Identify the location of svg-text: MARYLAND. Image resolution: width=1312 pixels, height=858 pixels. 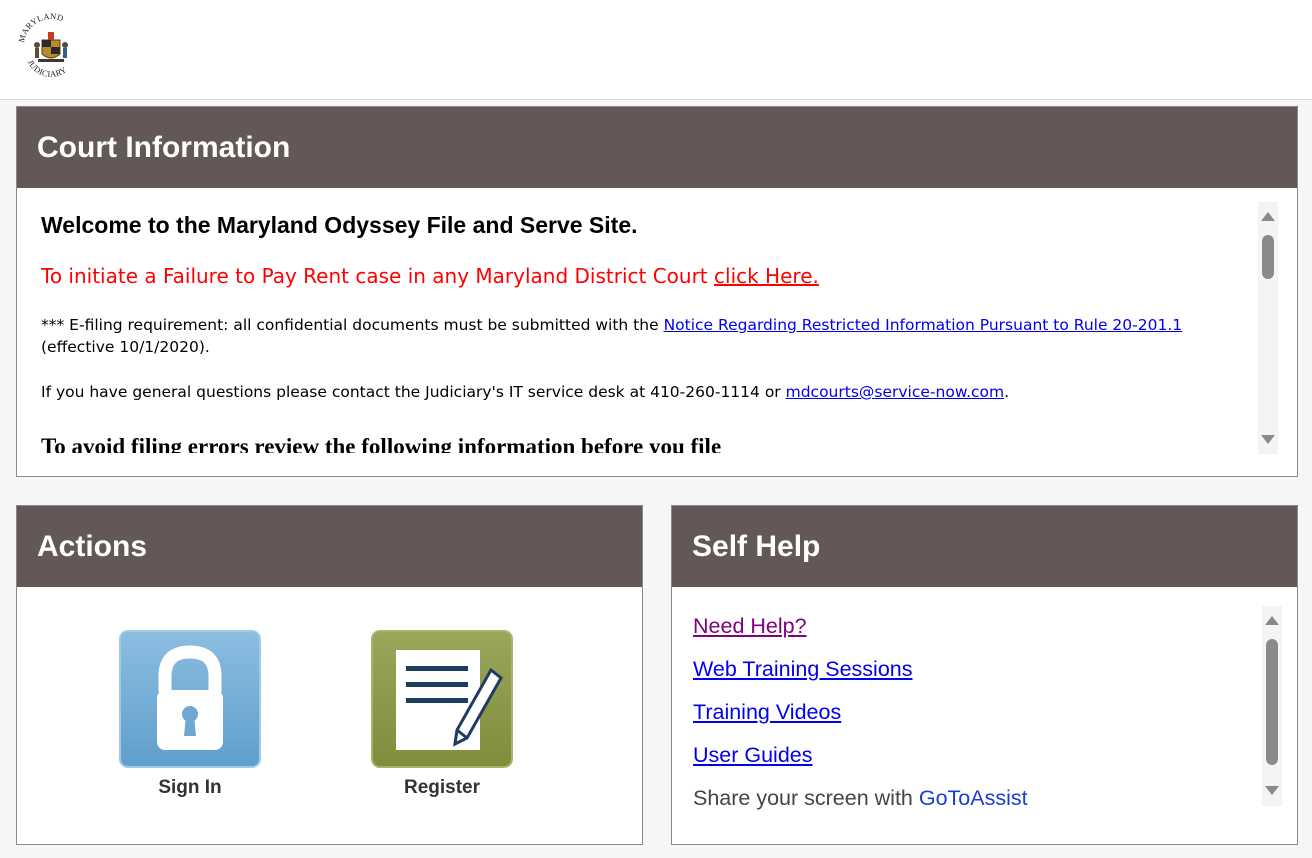
(41, 28).